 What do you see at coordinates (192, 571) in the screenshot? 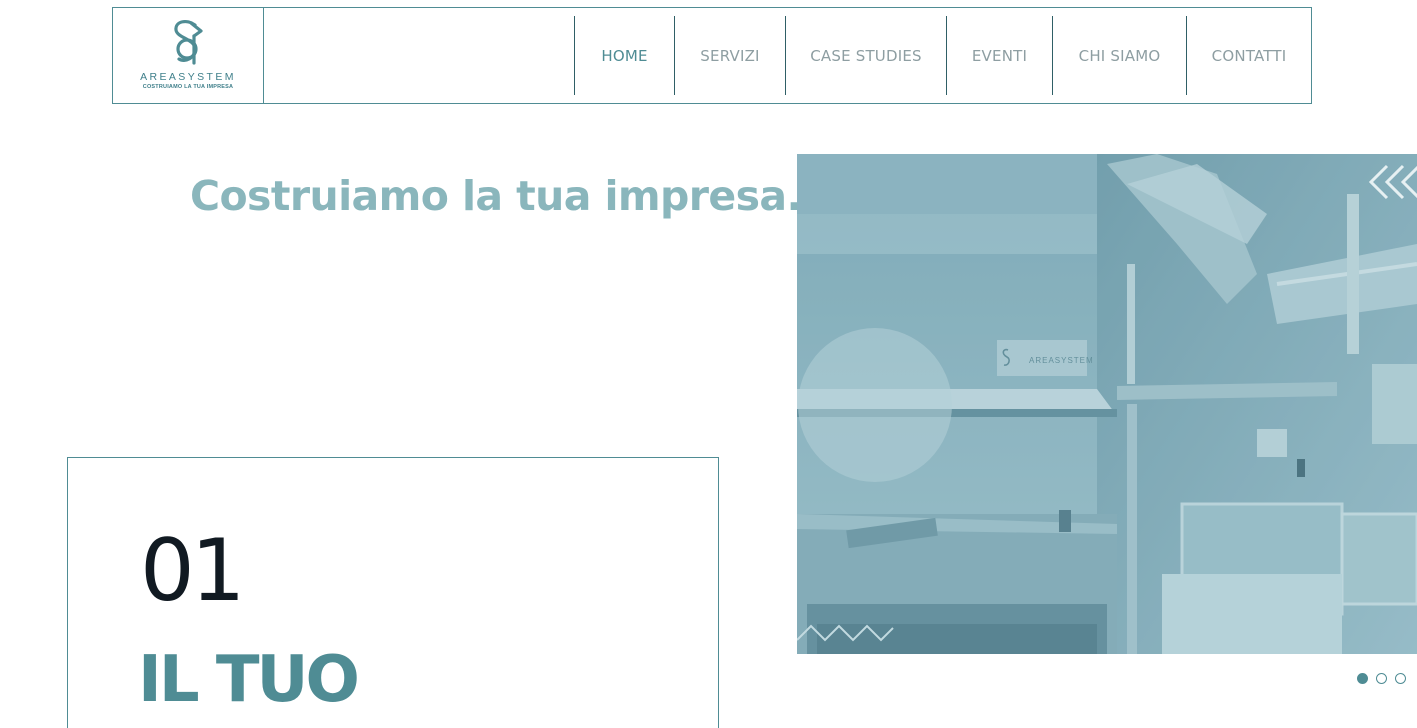
I see `card-number: 01` at bounding box center [192, 571].